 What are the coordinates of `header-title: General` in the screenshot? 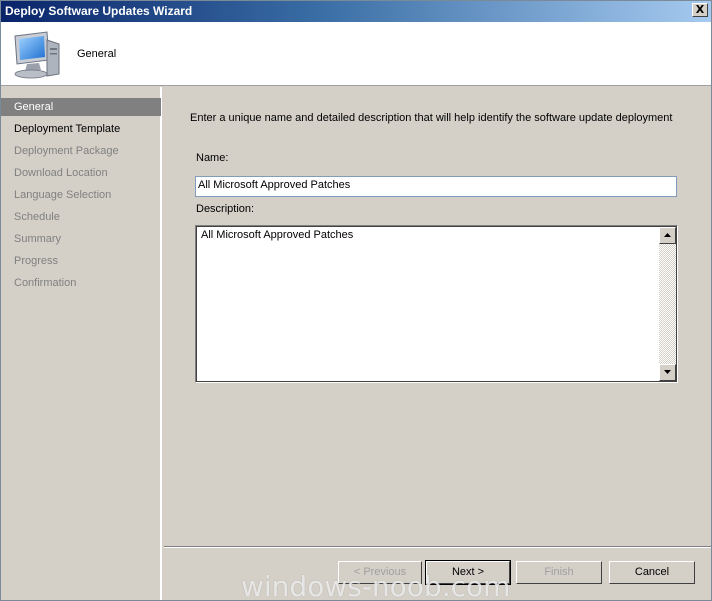 It's located at (97, 54).